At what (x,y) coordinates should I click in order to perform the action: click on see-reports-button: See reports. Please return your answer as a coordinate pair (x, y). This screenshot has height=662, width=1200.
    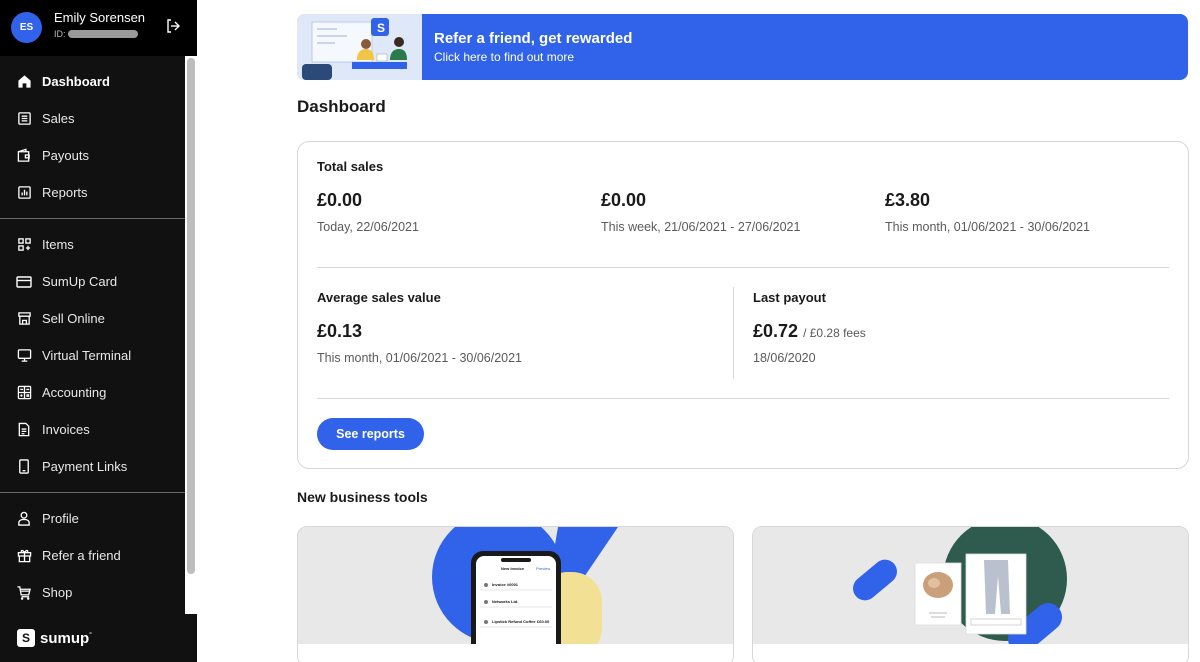
    Looking at the image, I should click on (370, 434).